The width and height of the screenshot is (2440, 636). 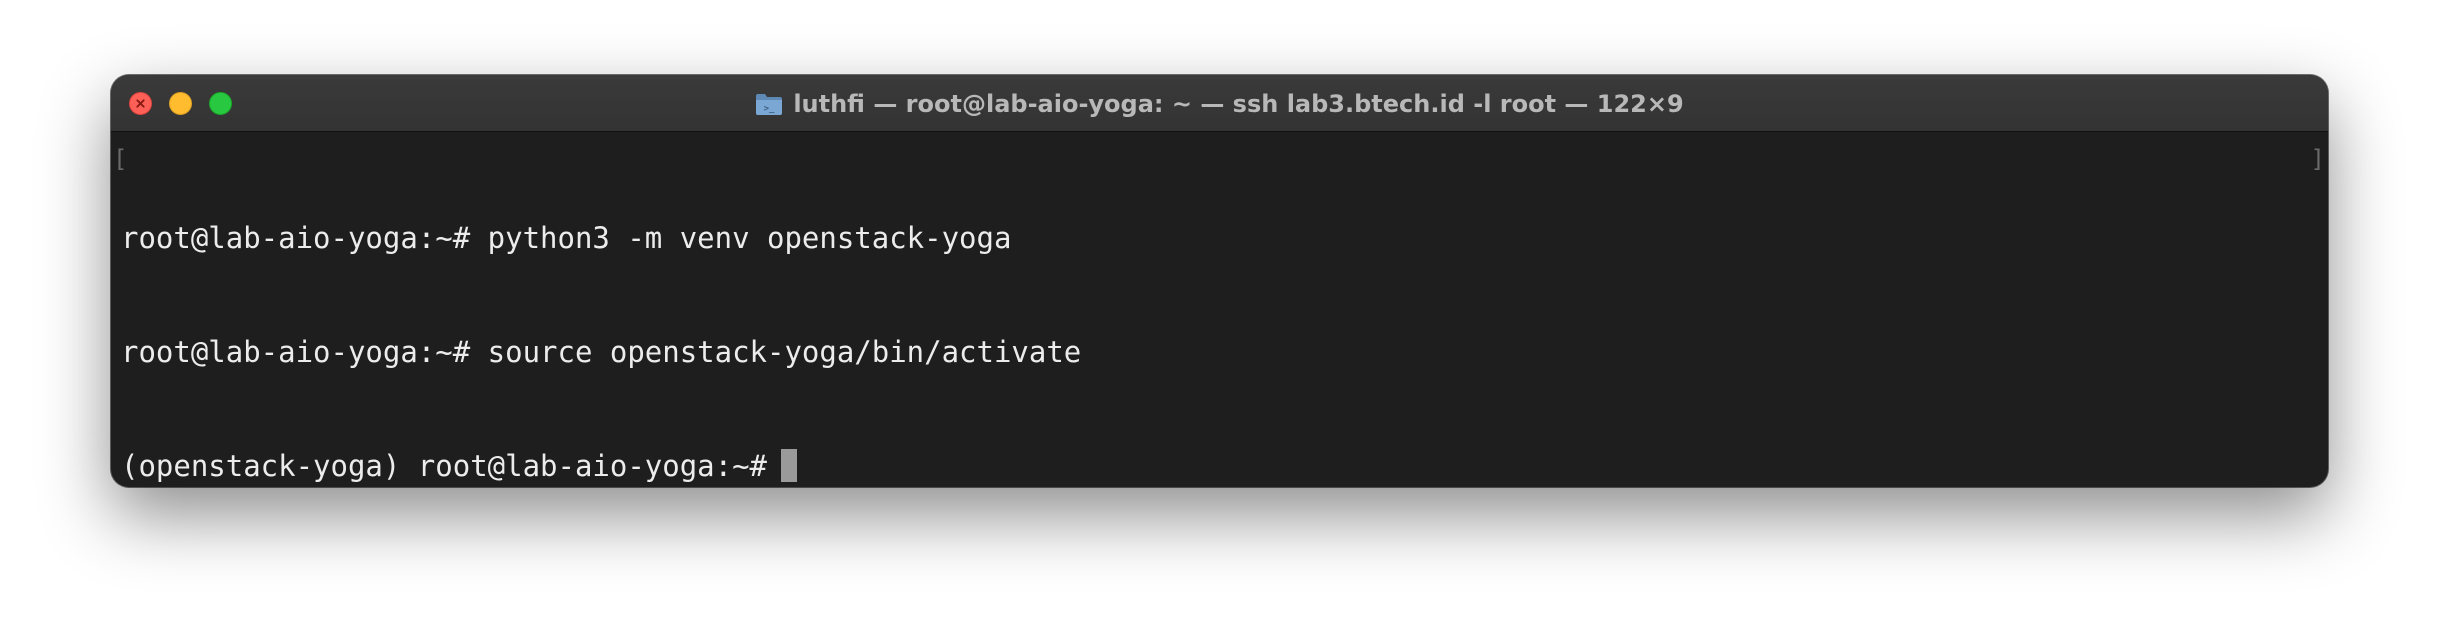 I want to click on folder-icon: >_, so click(x=769, y=104).